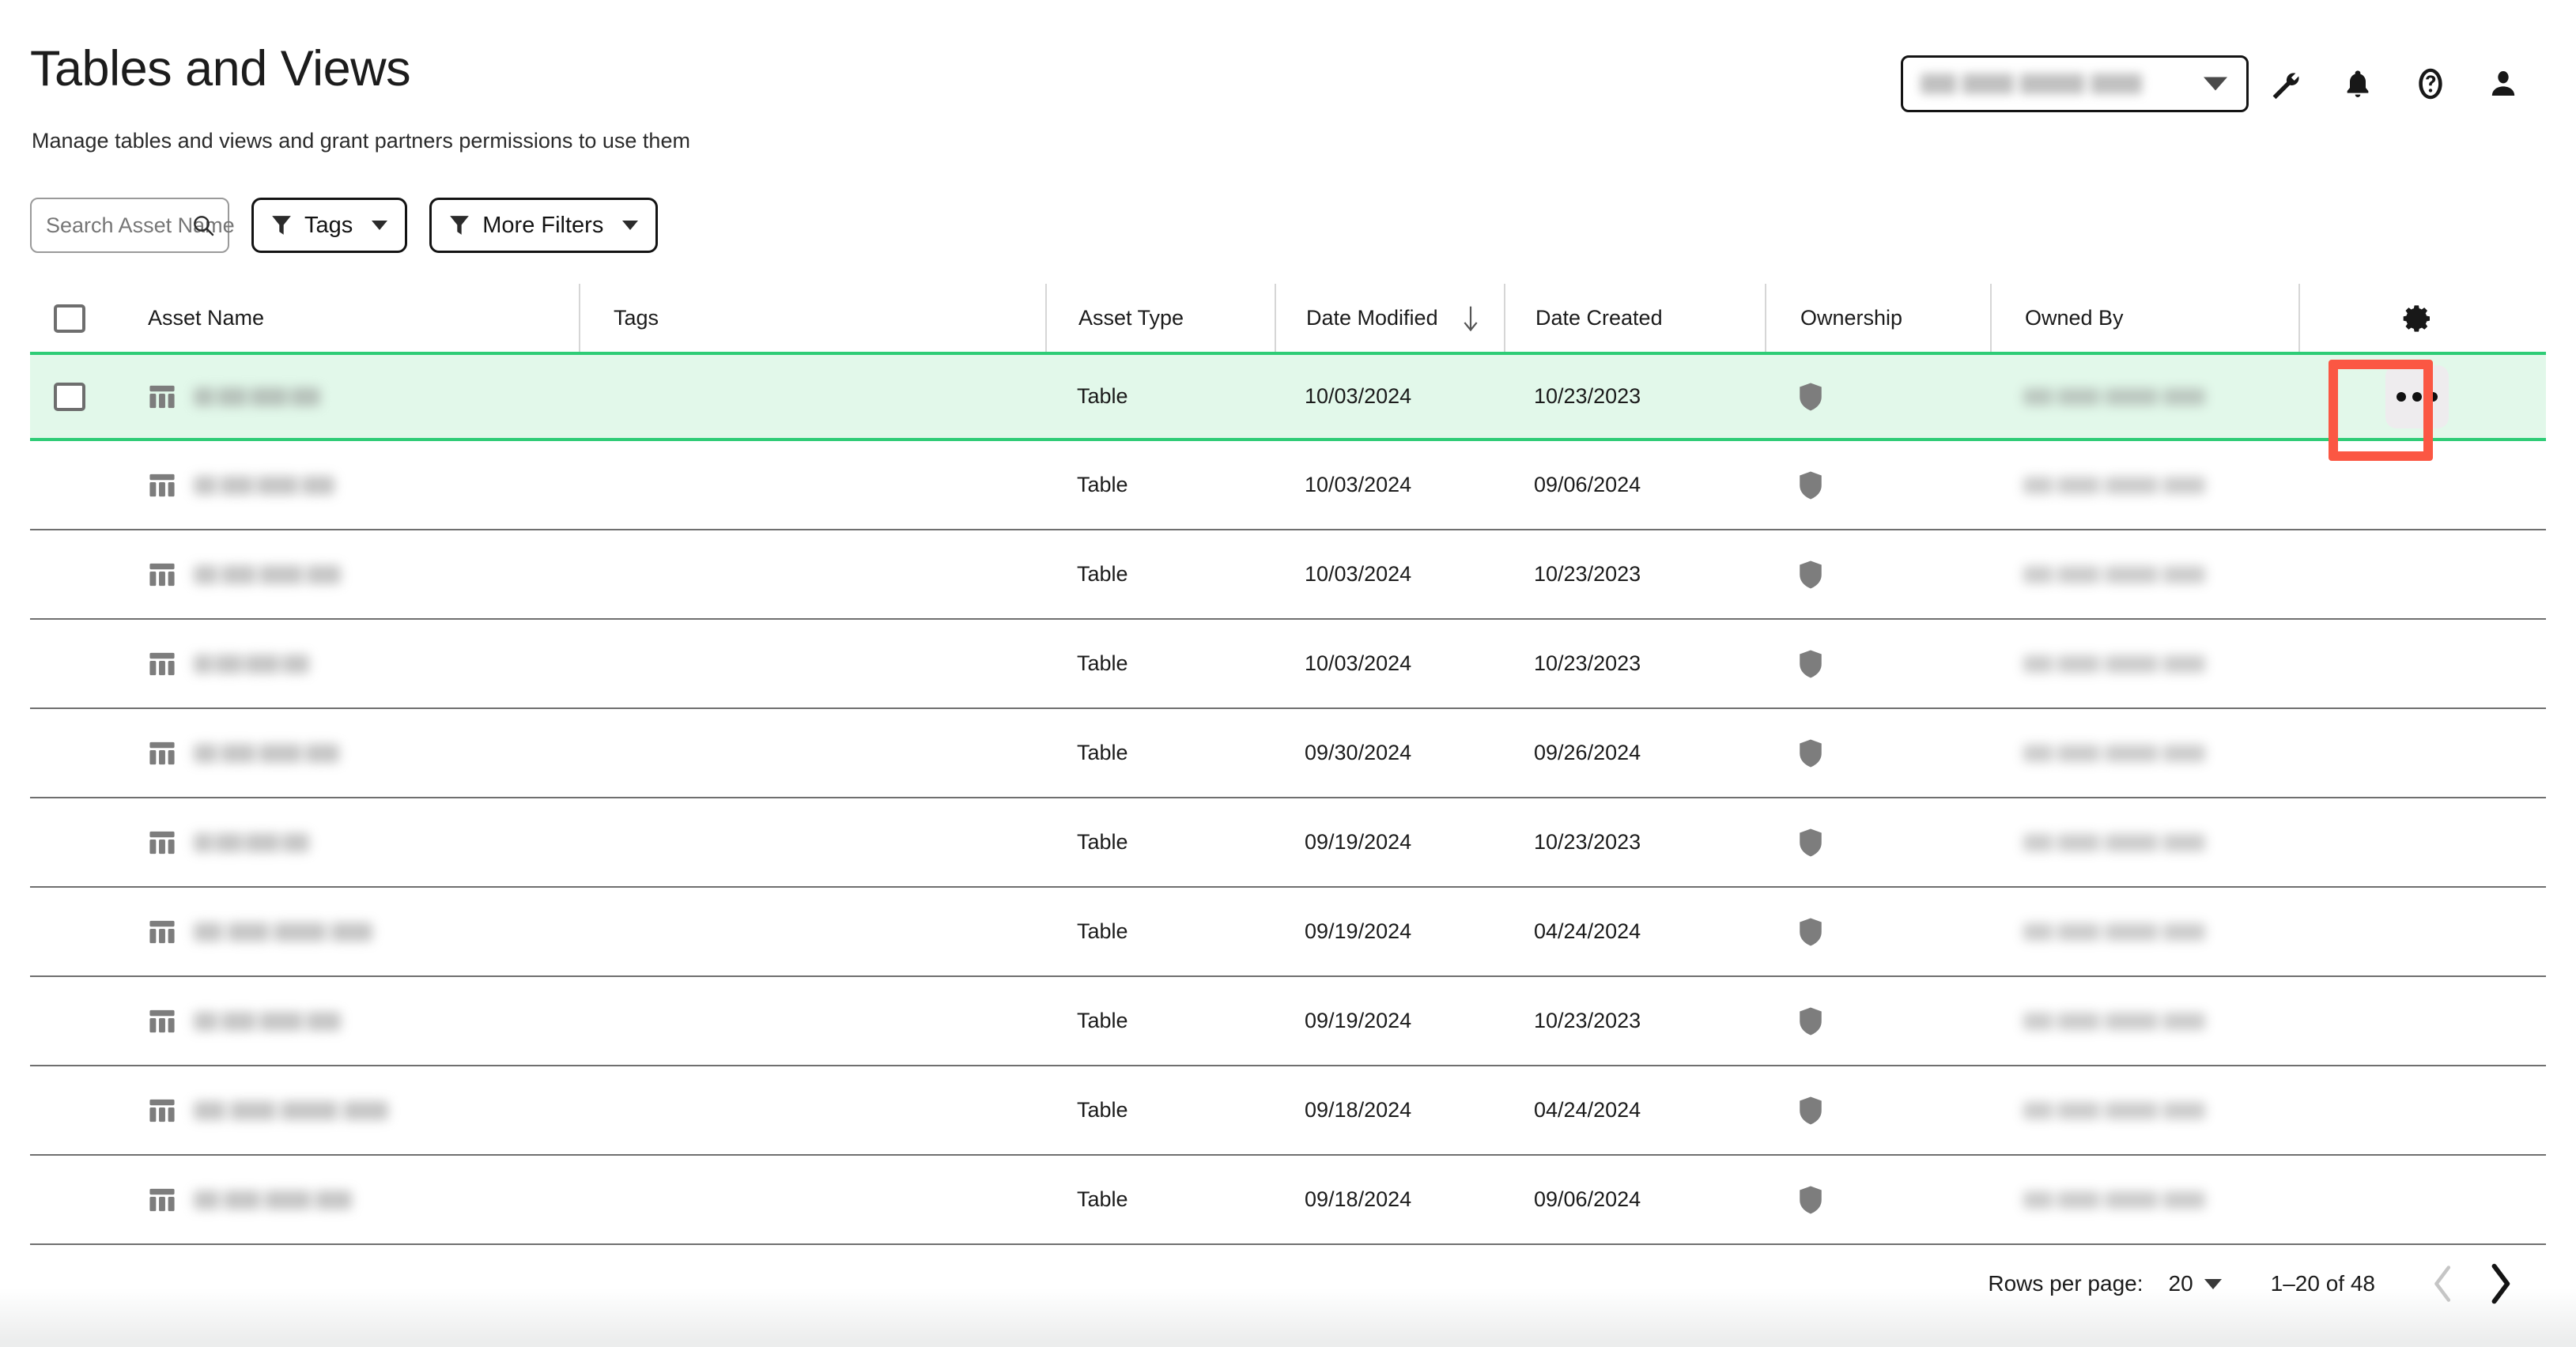  I want to click on more-filters-label: More Filters, so click(543, 225).